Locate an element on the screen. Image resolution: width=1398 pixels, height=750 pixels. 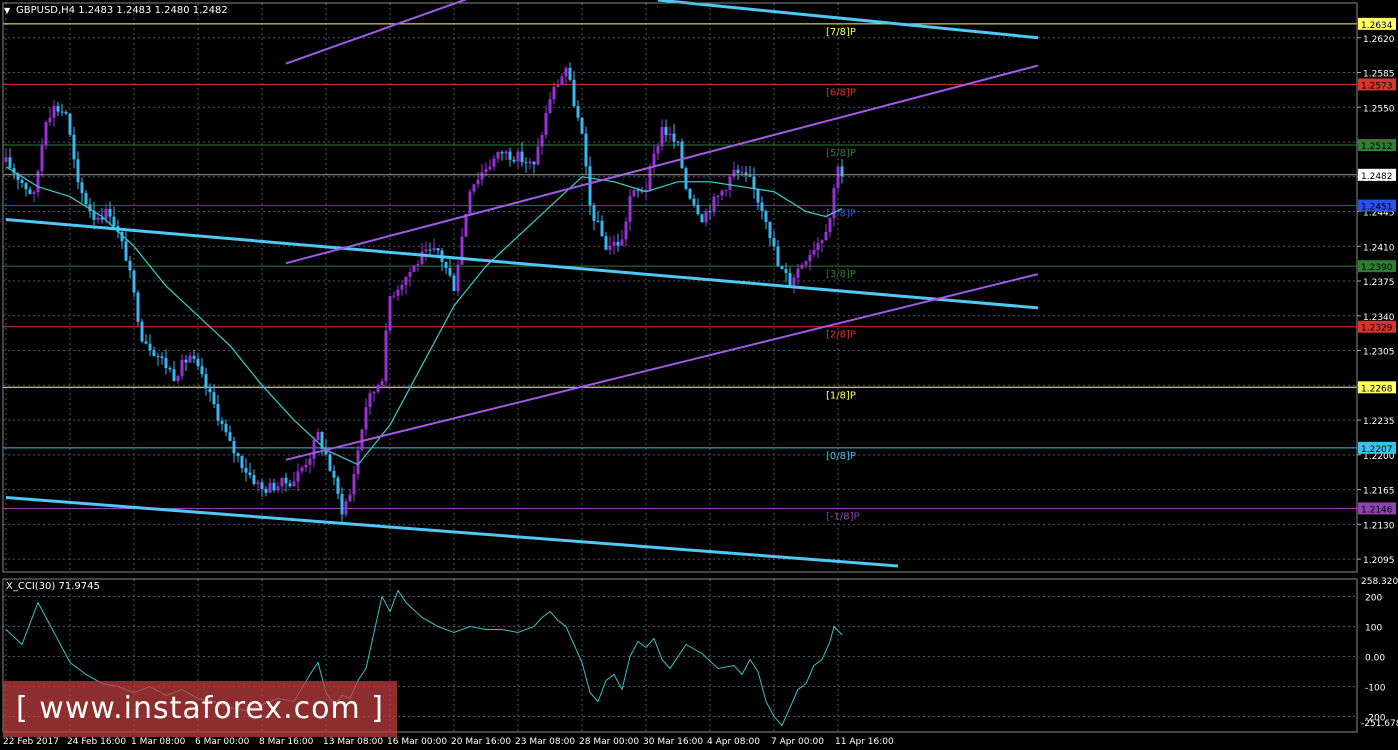
x-tick-label: 1 Mar 08:00 is located at coordinates (158, 742).